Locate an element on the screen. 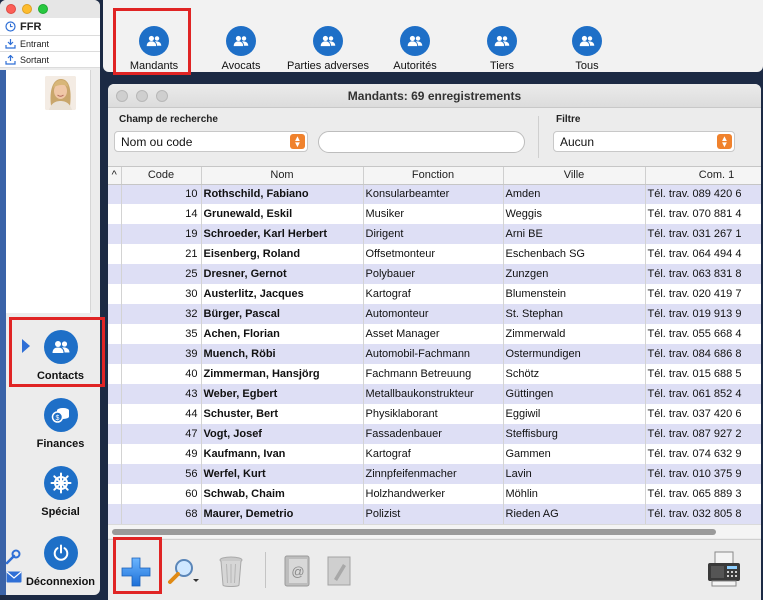 The image size is (763, 600). cell-fonction: Konsularbeamter is located at coordinates (433, 194).